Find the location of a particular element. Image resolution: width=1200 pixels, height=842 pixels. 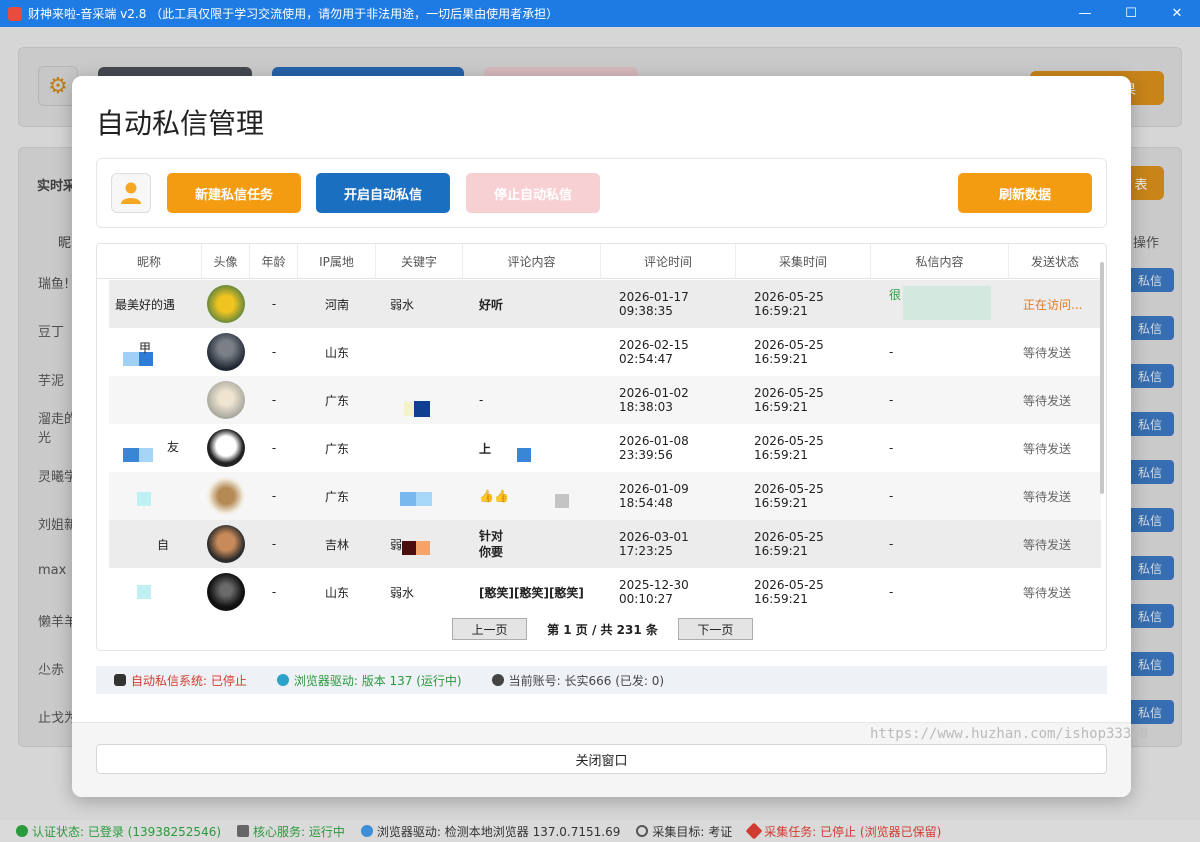

col-nickname: 昵称 is located at coordinates (149, 261).